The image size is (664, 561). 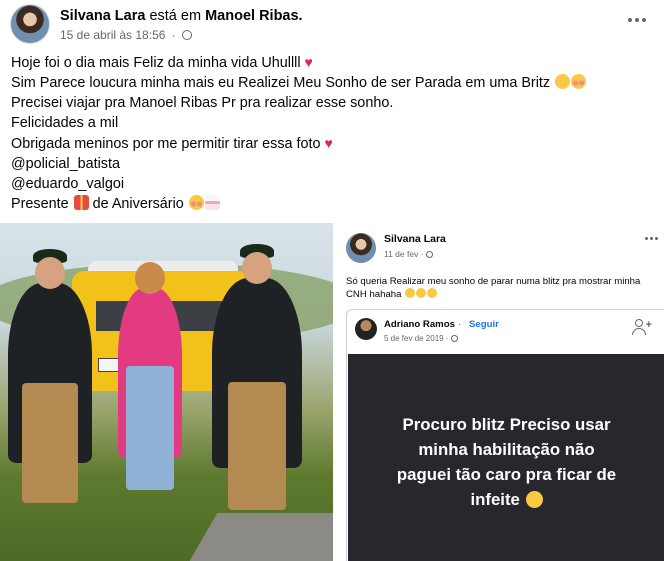 What do you see at coordinates (408, 254) in the screenshot?
I see `screenshot-date: 11 de fev ·` at bounding box center [408, 254].